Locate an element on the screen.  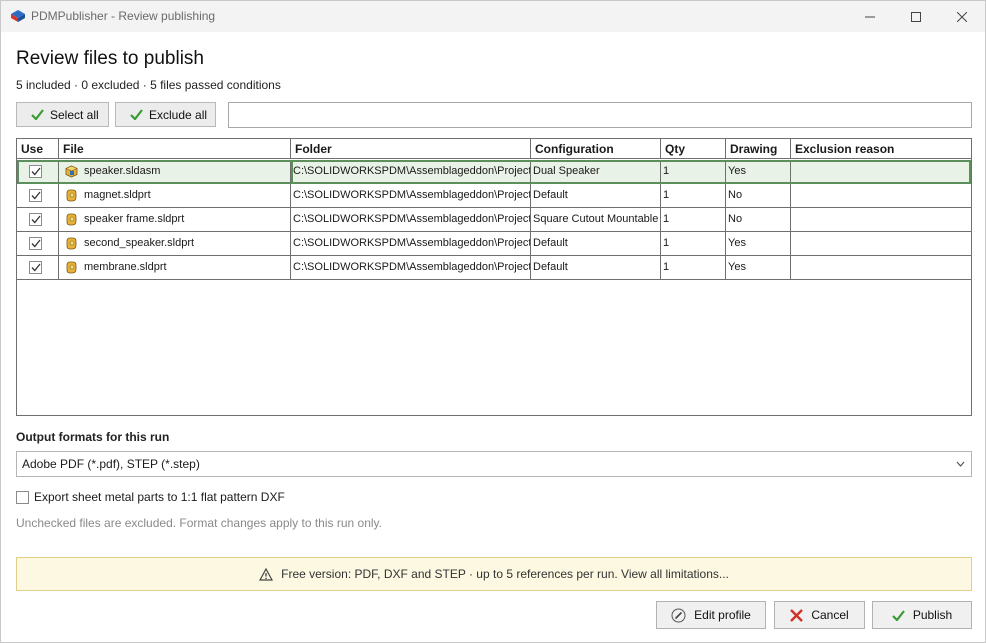
page-title: Review files to publish is located at coordinates (110, 58).